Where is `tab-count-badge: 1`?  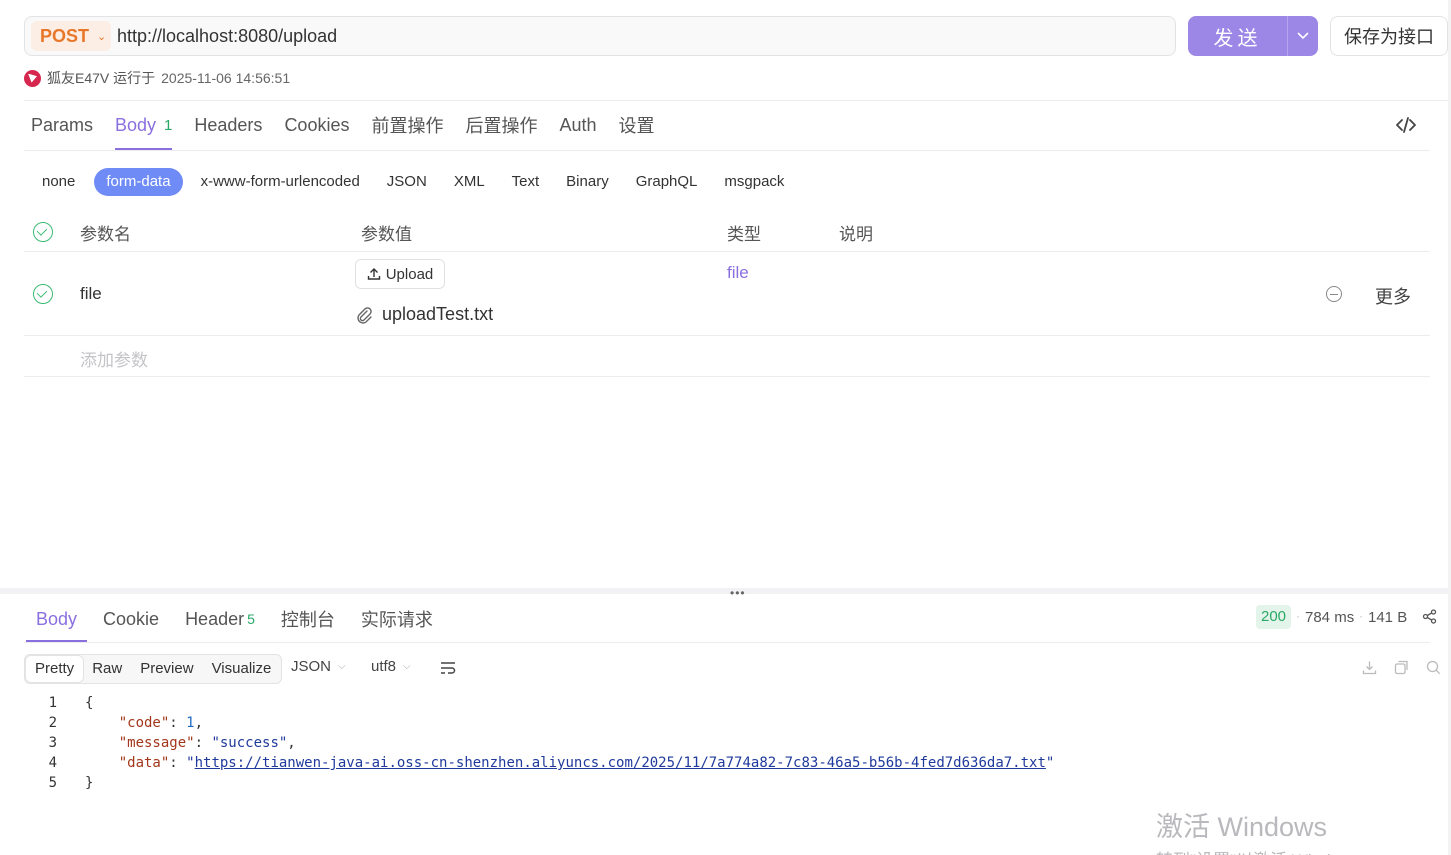 tab-count-badge: 1 is located at coordinates (168, 125).